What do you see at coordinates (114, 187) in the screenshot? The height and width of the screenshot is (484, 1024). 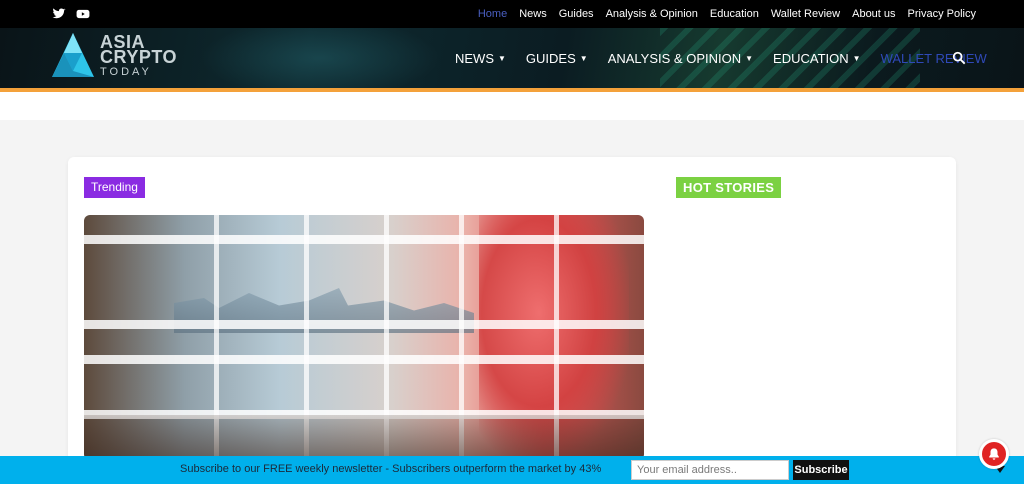 I see `trending-badge: Trending` at bounding box center [114, 187].